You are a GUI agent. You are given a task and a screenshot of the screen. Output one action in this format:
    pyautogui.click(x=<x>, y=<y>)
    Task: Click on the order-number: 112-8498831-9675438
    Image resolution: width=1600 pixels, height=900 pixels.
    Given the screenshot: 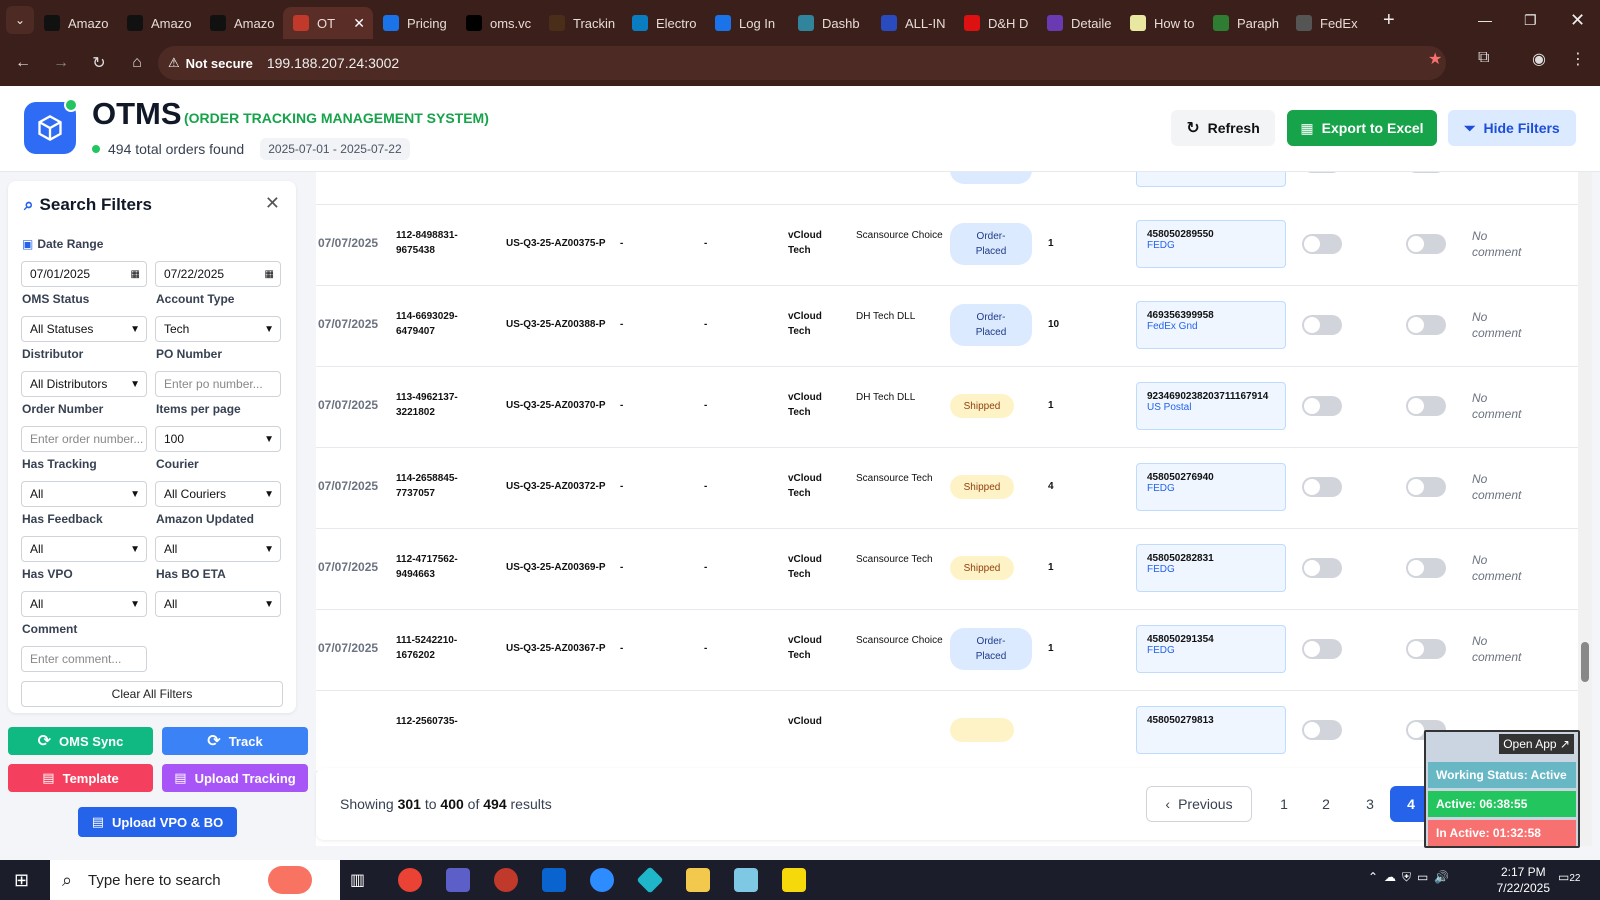 What is the action you would take?
    pyautogui.click(x=446, y=243)
    